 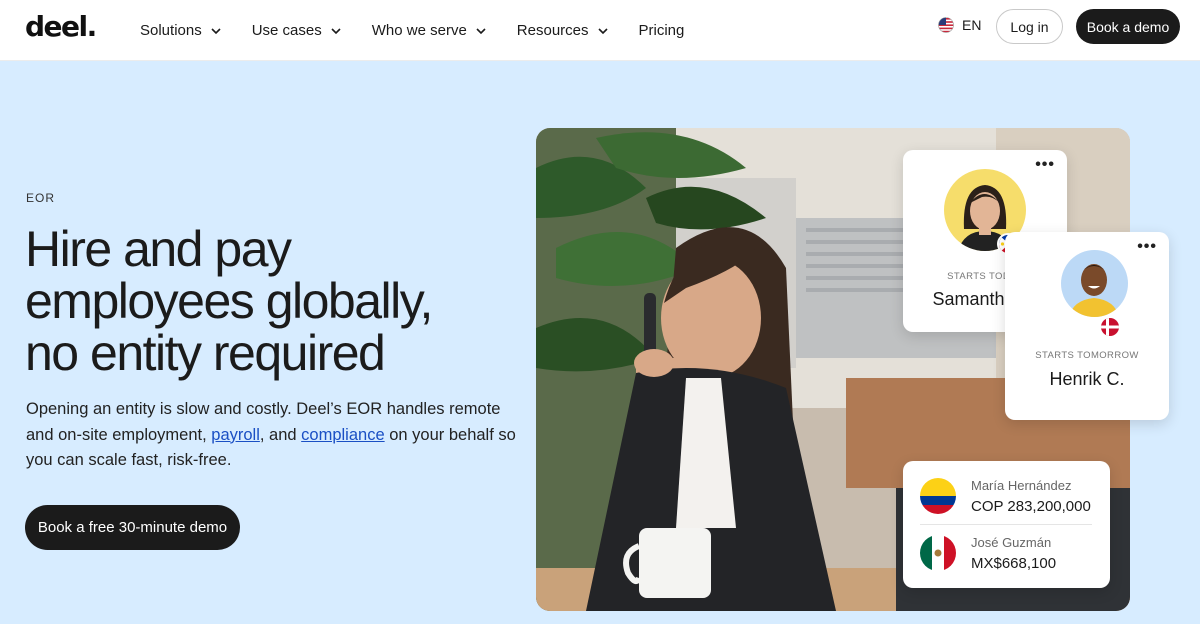 I want to click on nav-resources-label: Resources, so click(x=552, y=30).